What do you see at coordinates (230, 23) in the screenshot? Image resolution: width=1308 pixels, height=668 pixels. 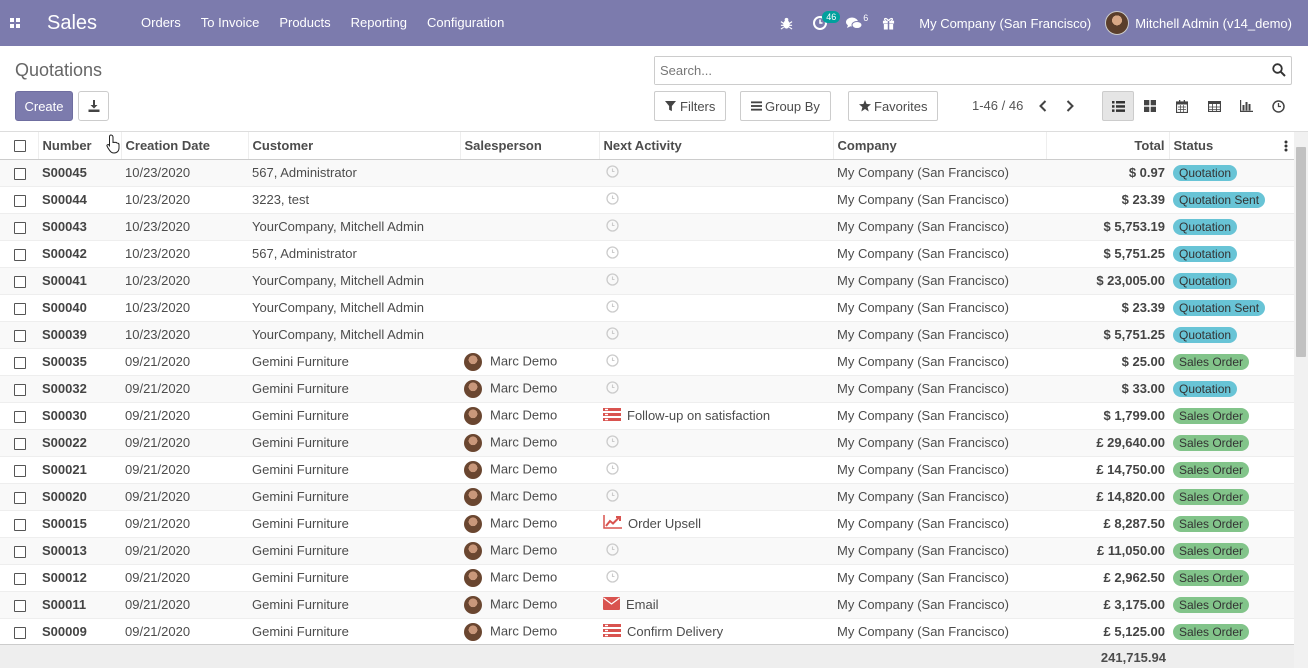 I see `menu-item-to-invoice: To Invoice` at bounding box center [230, 23].